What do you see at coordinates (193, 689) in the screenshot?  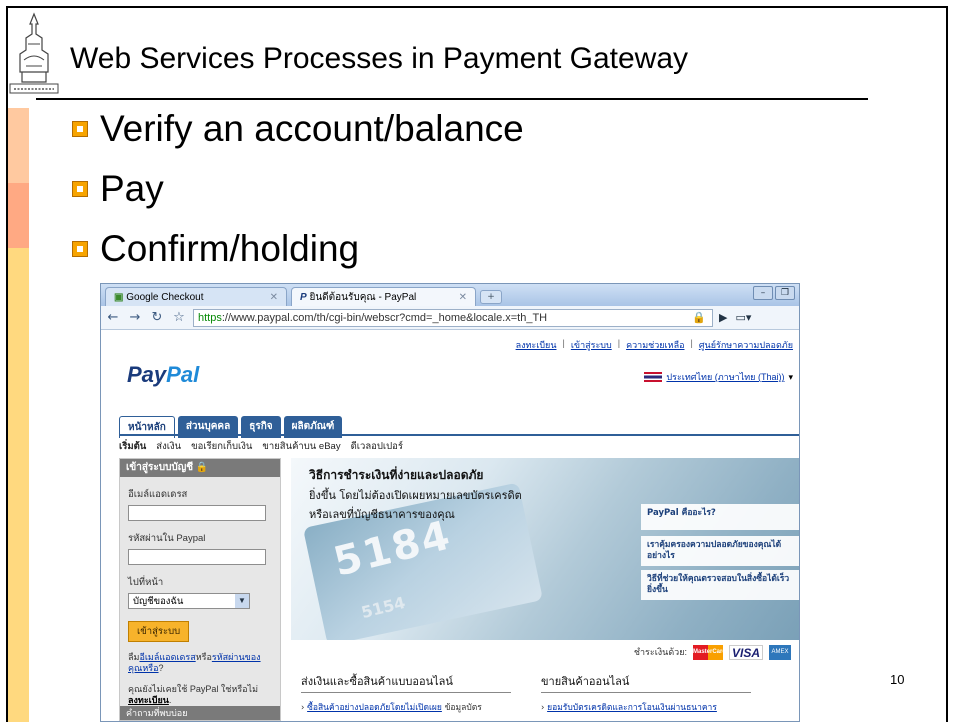 I see `not-user-label: คุณยังไม่เคยใช้ PayPal ใช่หรือไม่` at bounding box center [193, 689].